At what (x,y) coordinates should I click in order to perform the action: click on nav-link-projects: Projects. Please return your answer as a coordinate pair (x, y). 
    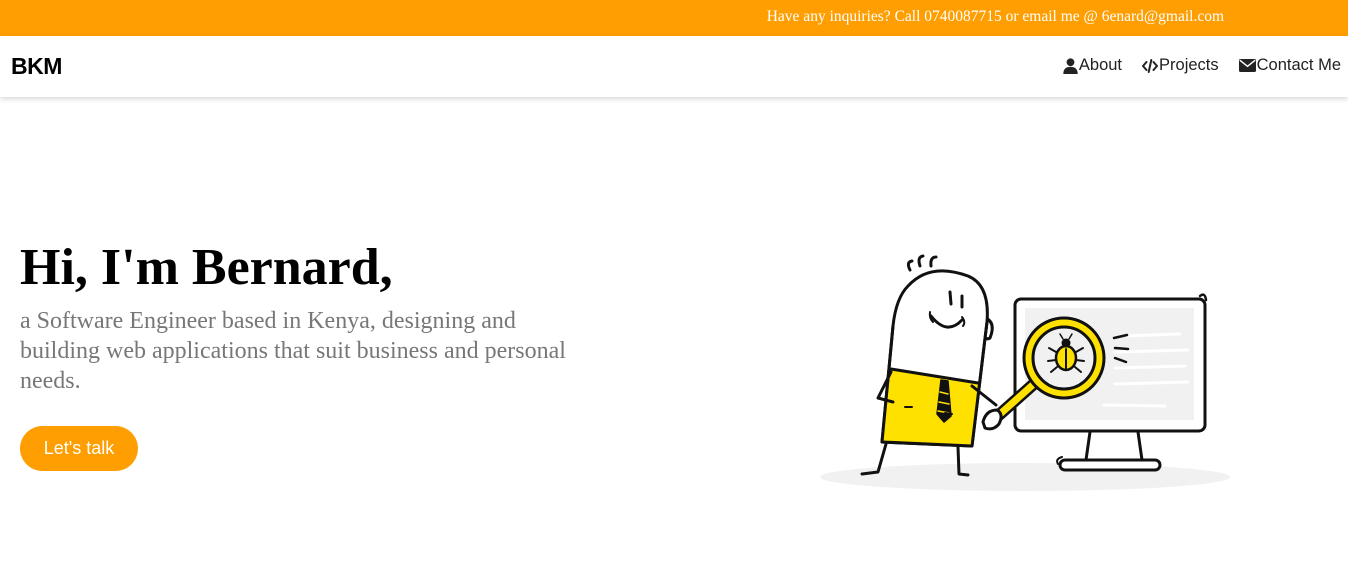
    Looking at the image, I should click on (1180, 65).